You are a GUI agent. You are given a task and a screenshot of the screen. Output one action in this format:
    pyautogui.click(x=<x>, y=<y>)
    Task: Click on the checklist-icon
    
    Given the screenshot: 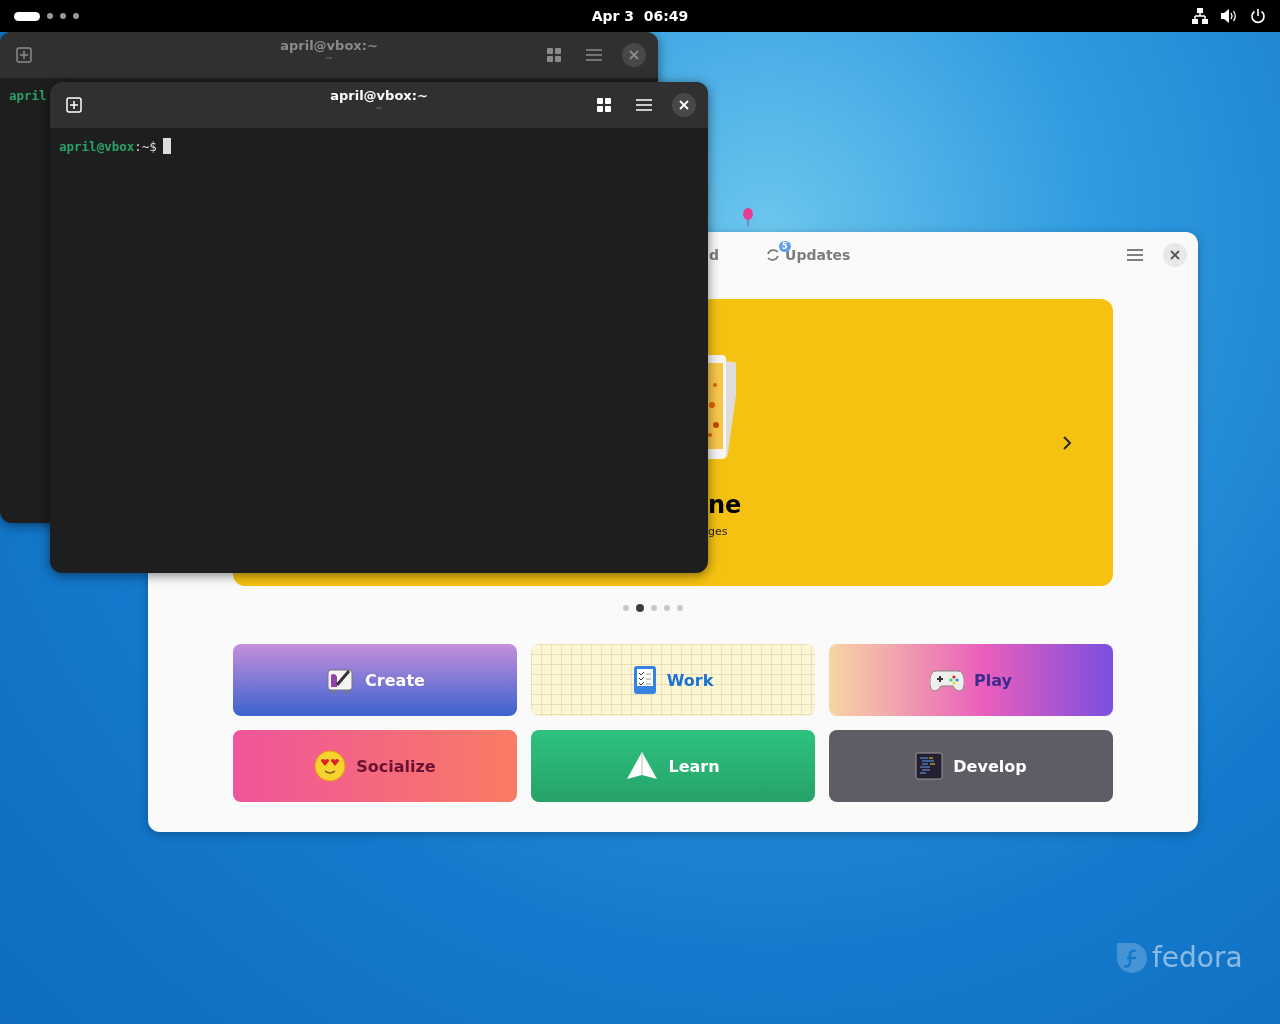 What is the action you would take?
    pyautogui.click(x=644, y=680)
    